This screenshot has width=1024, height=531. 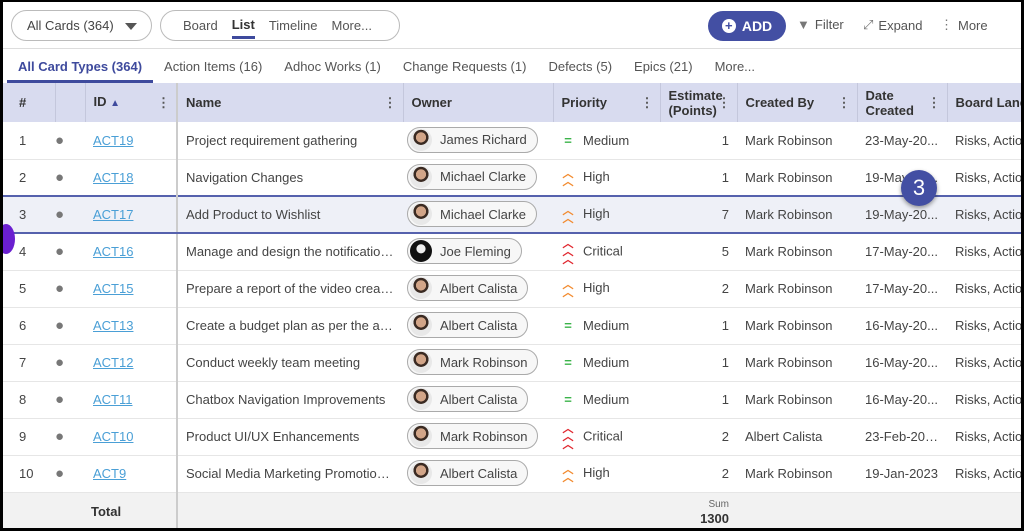 What do you see at coordinates (893, 25) in the screenshot?
I see `expand-button: ⤢ Expand` at bounding box center [893, 25].